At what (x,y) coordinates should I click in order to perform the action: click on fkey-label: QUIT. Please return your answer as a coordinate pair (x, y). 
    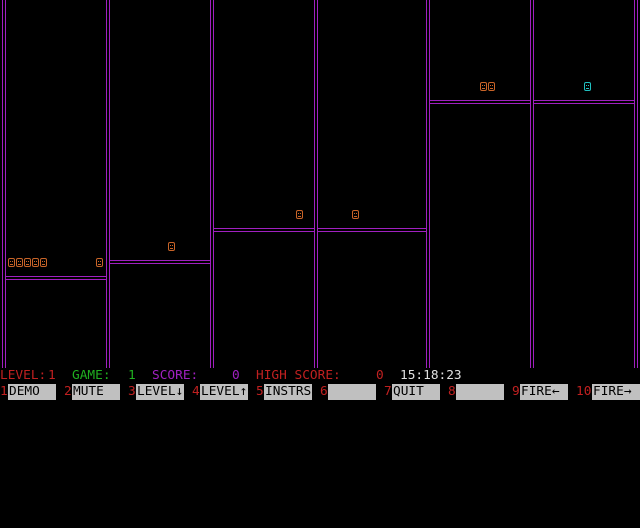
    Looking at the image, I should click on (416, 392).